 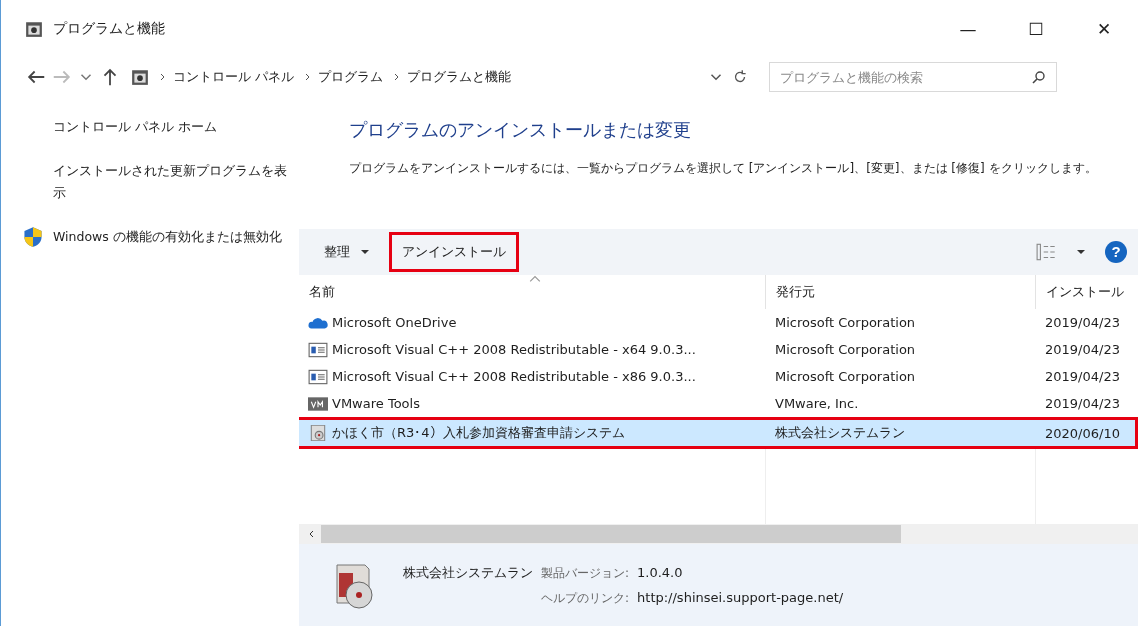 I want to click on program-name: VMware Tools, so click(x=376, y=403).